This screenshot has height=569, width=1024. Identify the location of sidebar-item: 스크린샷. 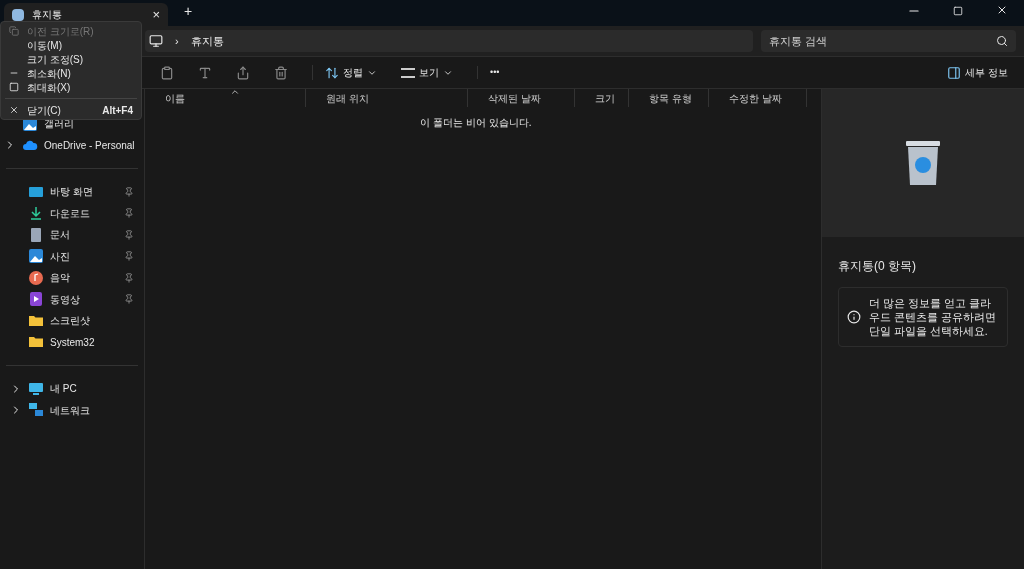
(72, 321).